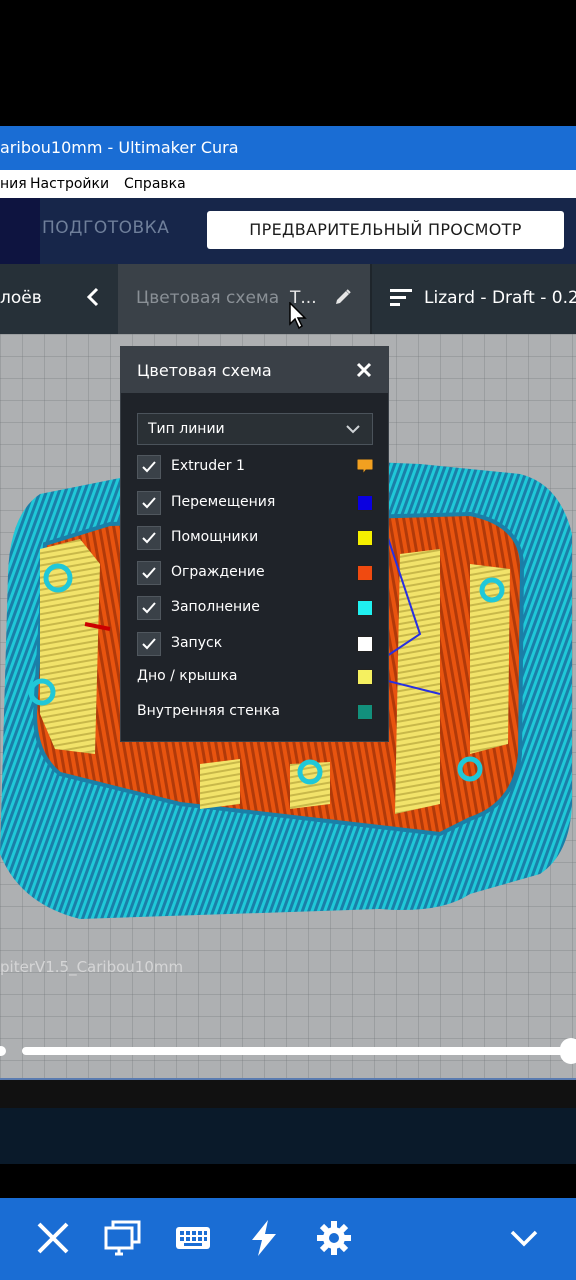 This screenshot has height=1280, width=576. I want to click on panel-title: Цветовая схема, so click(204, 370).